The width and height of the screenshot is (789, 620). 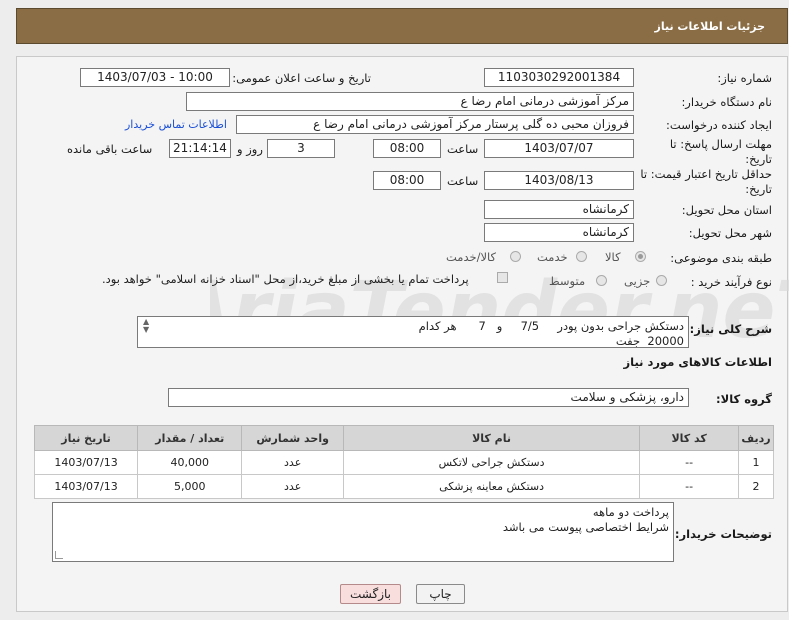 I want to click on city-label: شهر محل تحویل:, so click(x=730, y=233).